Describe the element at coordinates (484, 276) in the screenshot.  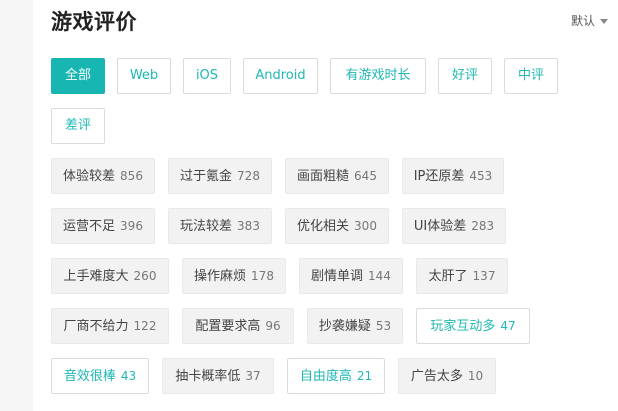
I see `tag-count: 137` at that location.